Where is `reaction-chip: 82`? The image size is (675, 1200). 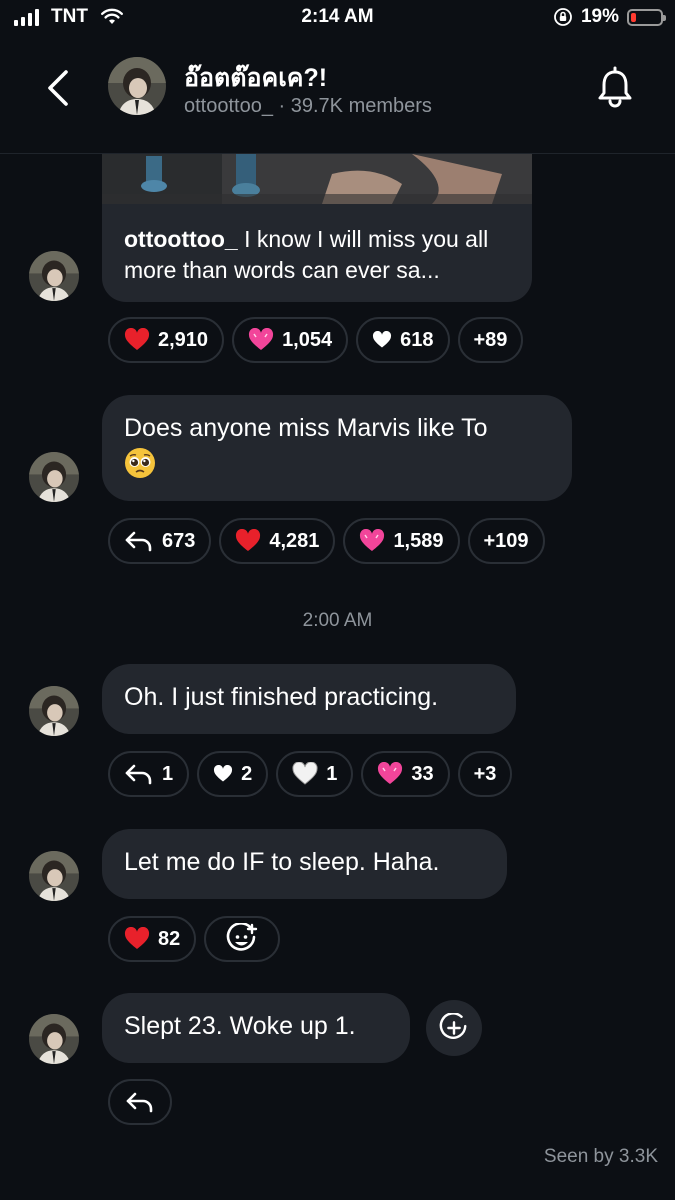 reaction-chip: 82 is located at coordinates (152, 939).